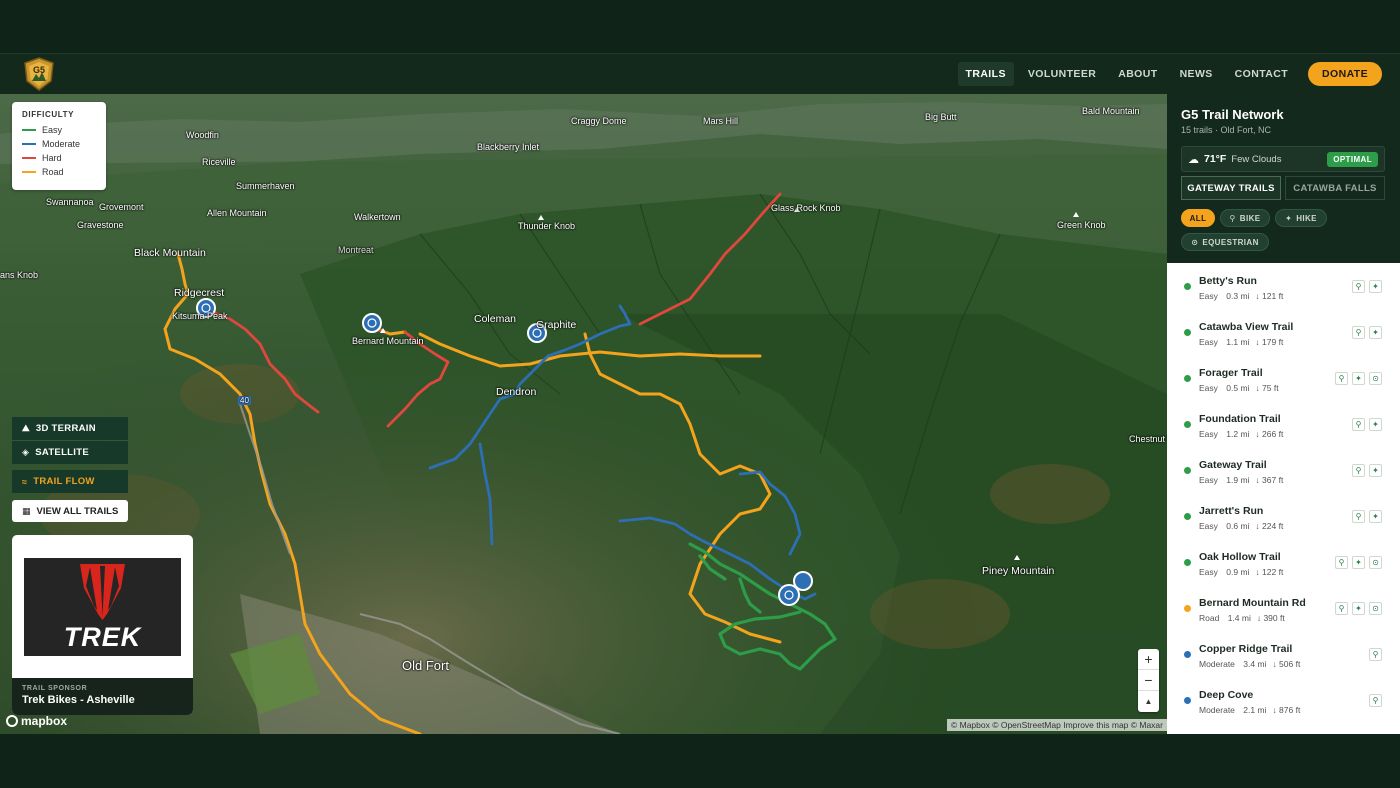 This screenshot has height=788, width=1400. Describe the element at coordinates (1137, 74) in the screenshot. I see `nav-about: ABOUT` at that location.